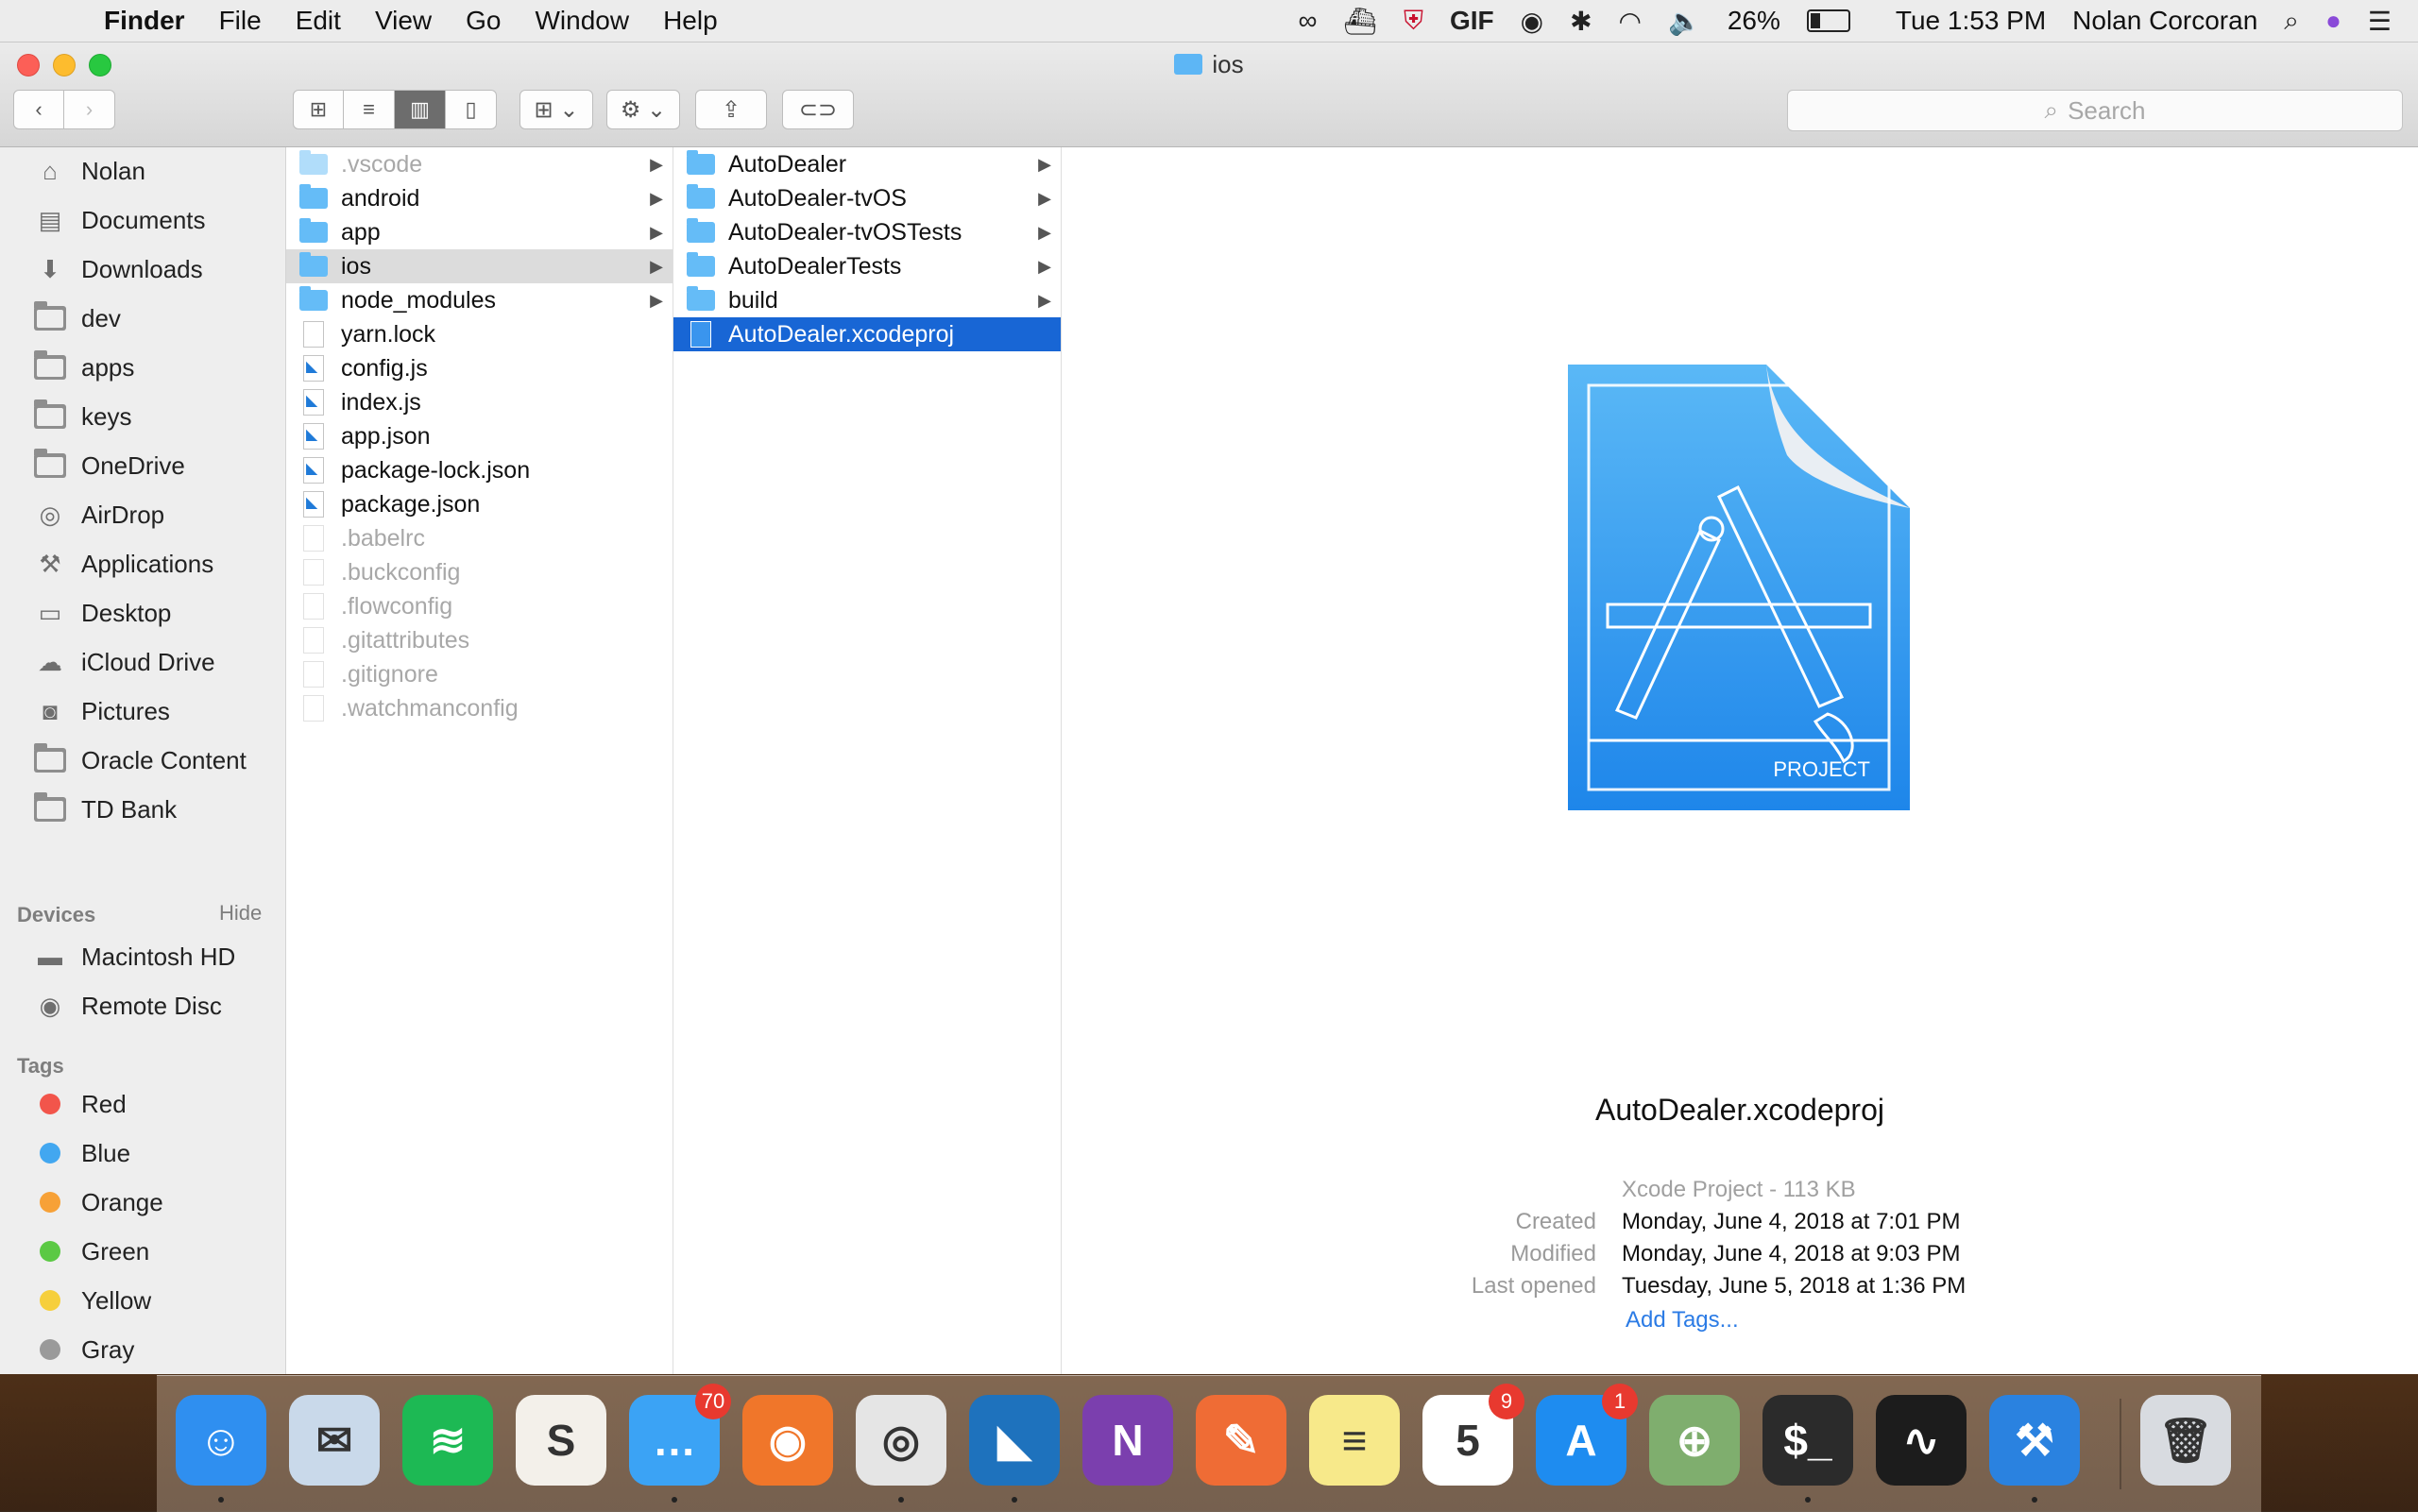  What do you see at coordinates (643, 109) in the screenshot?
I see `action-button: ⚙ ⌄` at bounding box center [643, 109].